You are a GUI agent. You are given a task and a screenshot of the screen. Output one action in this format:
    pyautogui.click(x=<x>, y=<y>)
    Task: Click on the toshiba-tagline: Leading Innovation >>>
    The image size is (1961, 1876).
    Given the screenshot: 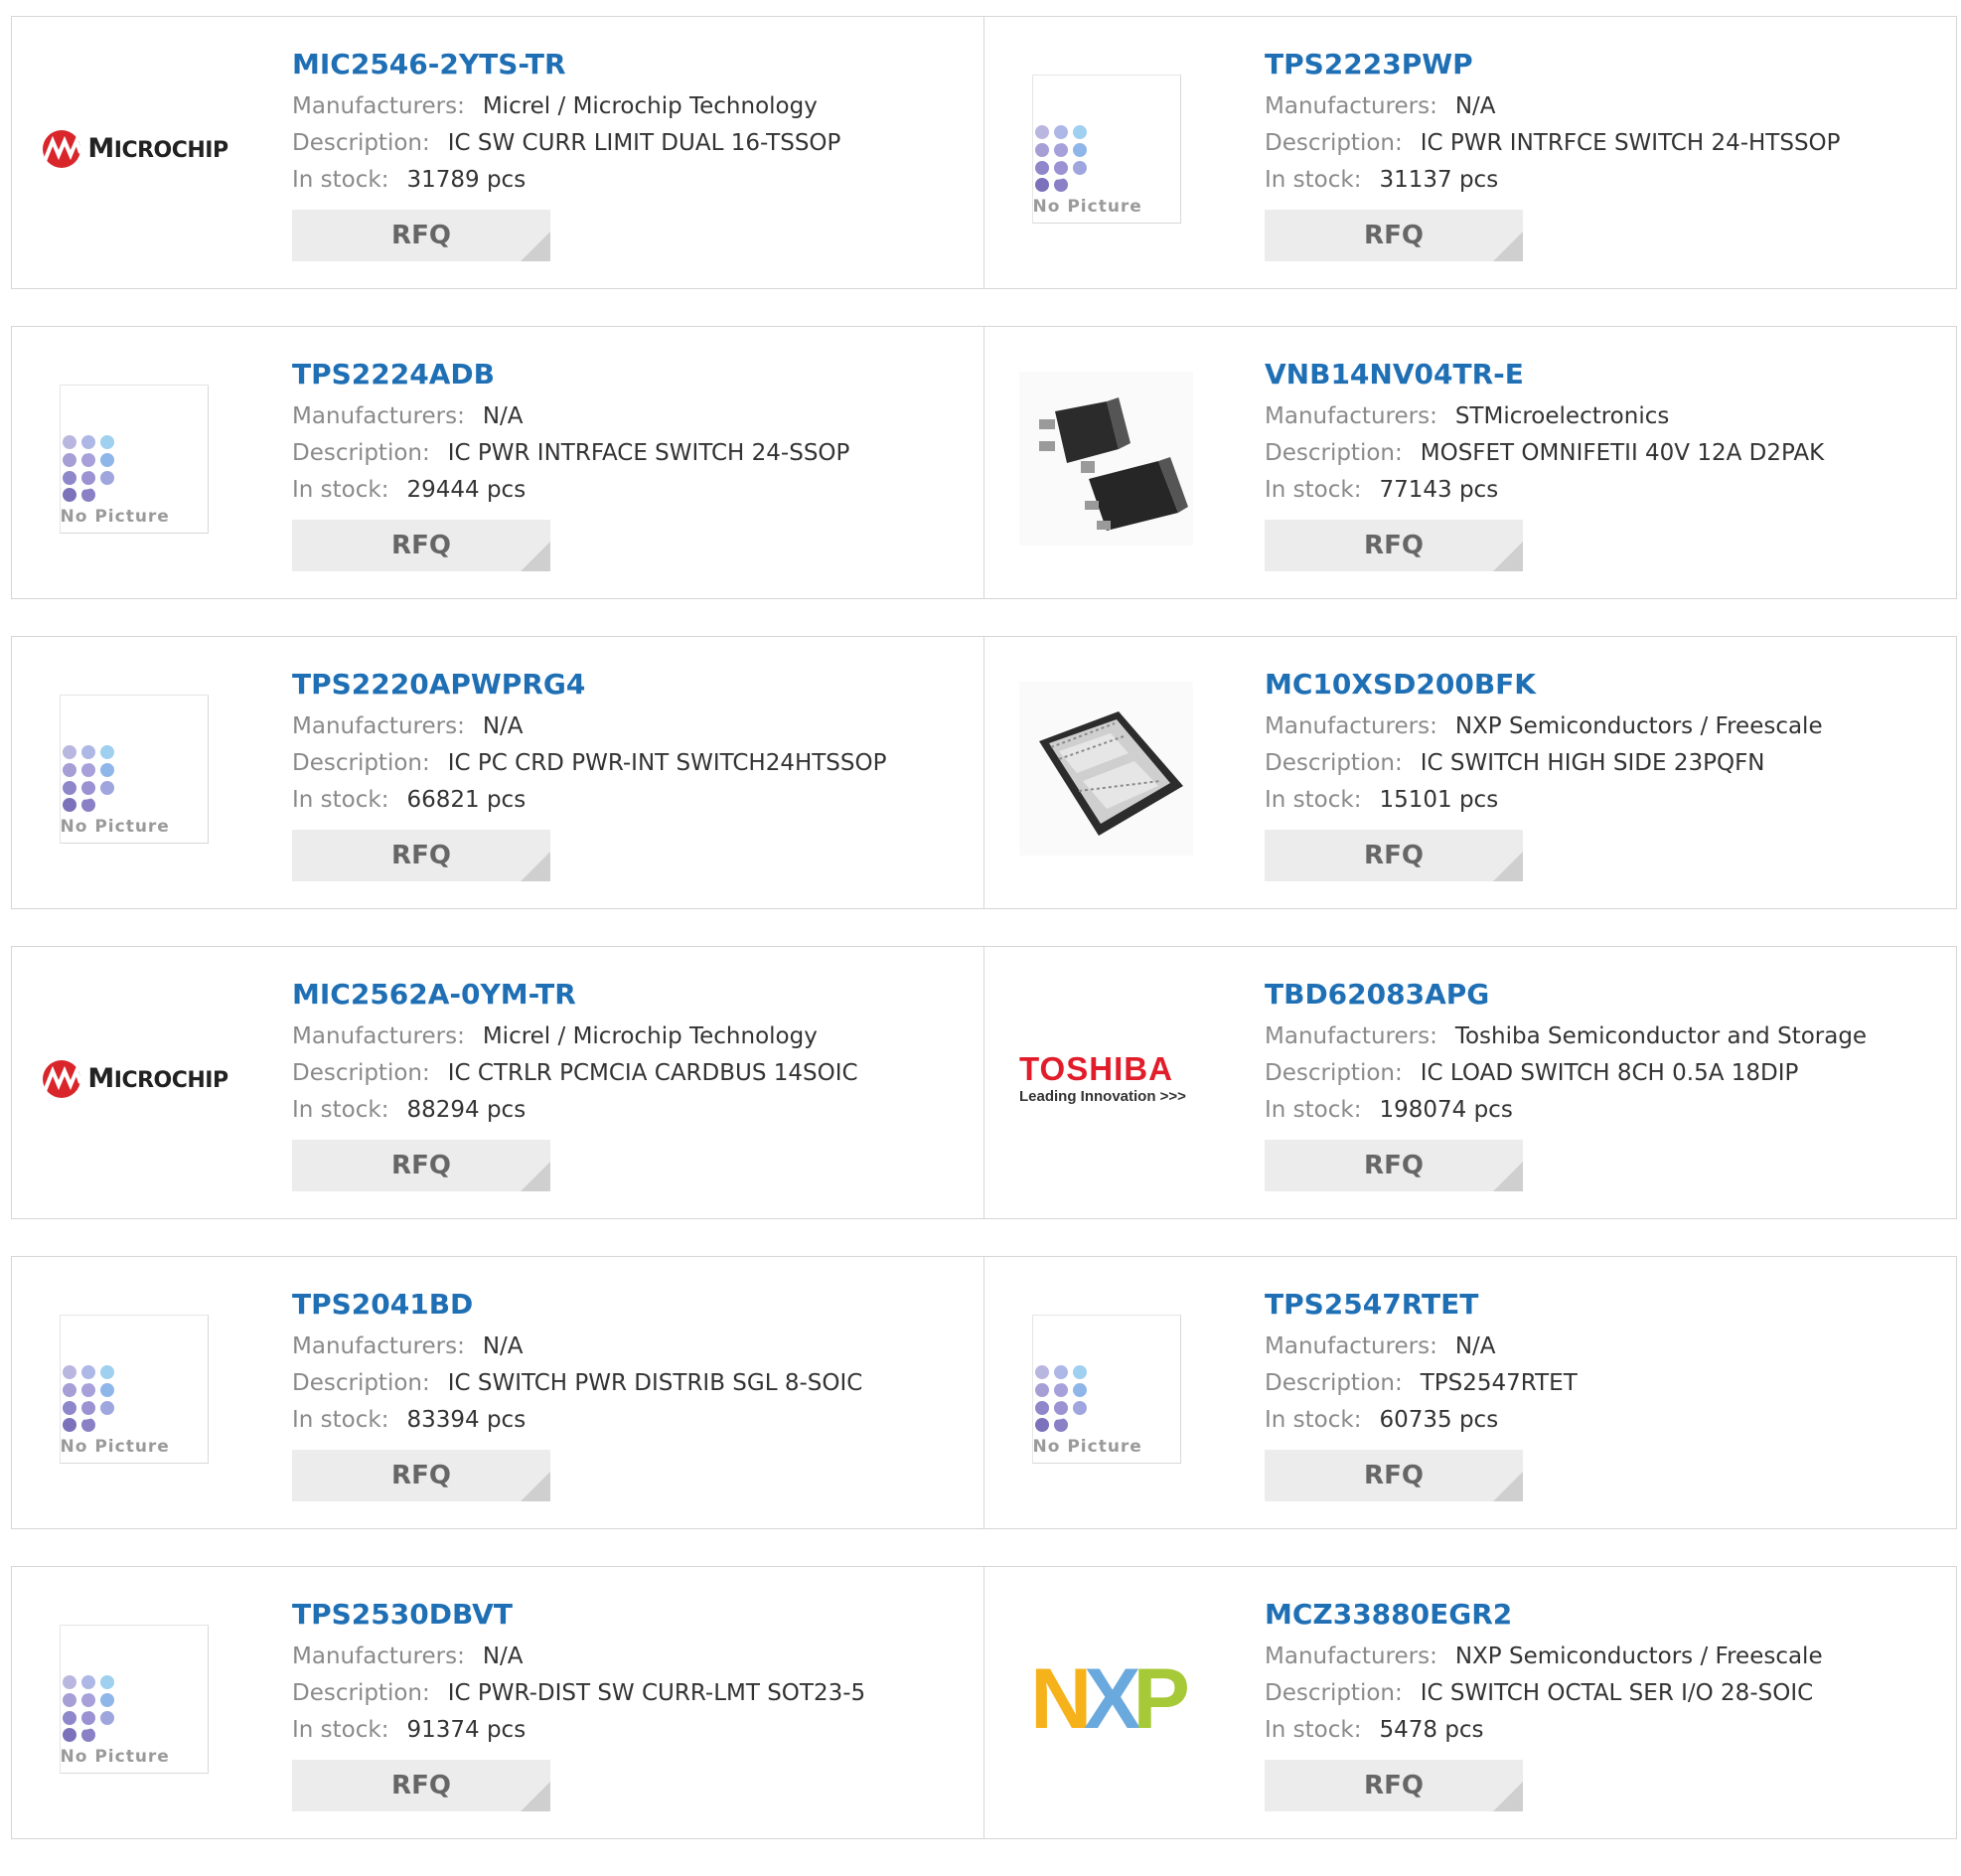 What is the action you would take?
    pyautogui.click(x=1103, y=1096)
    